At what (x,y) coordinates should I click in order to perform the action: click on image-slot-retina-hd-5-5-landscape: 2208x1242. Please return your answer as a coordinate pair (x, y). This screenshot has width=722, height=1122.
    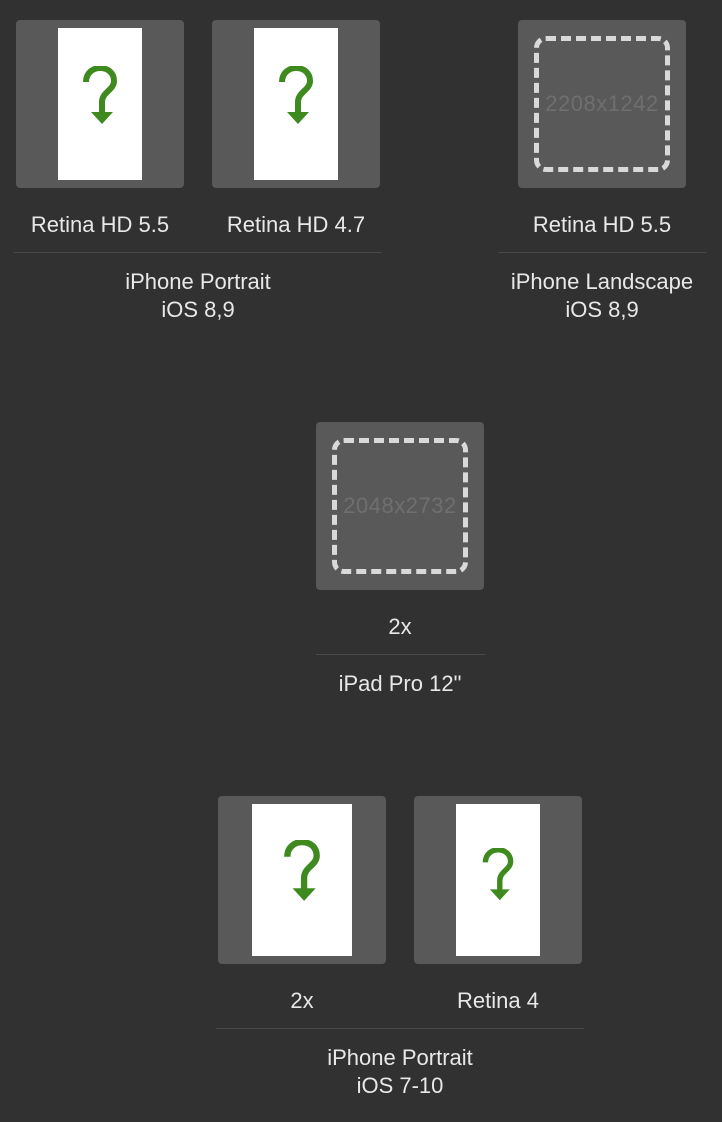
    Looking at the image, I should click on (602, 104).